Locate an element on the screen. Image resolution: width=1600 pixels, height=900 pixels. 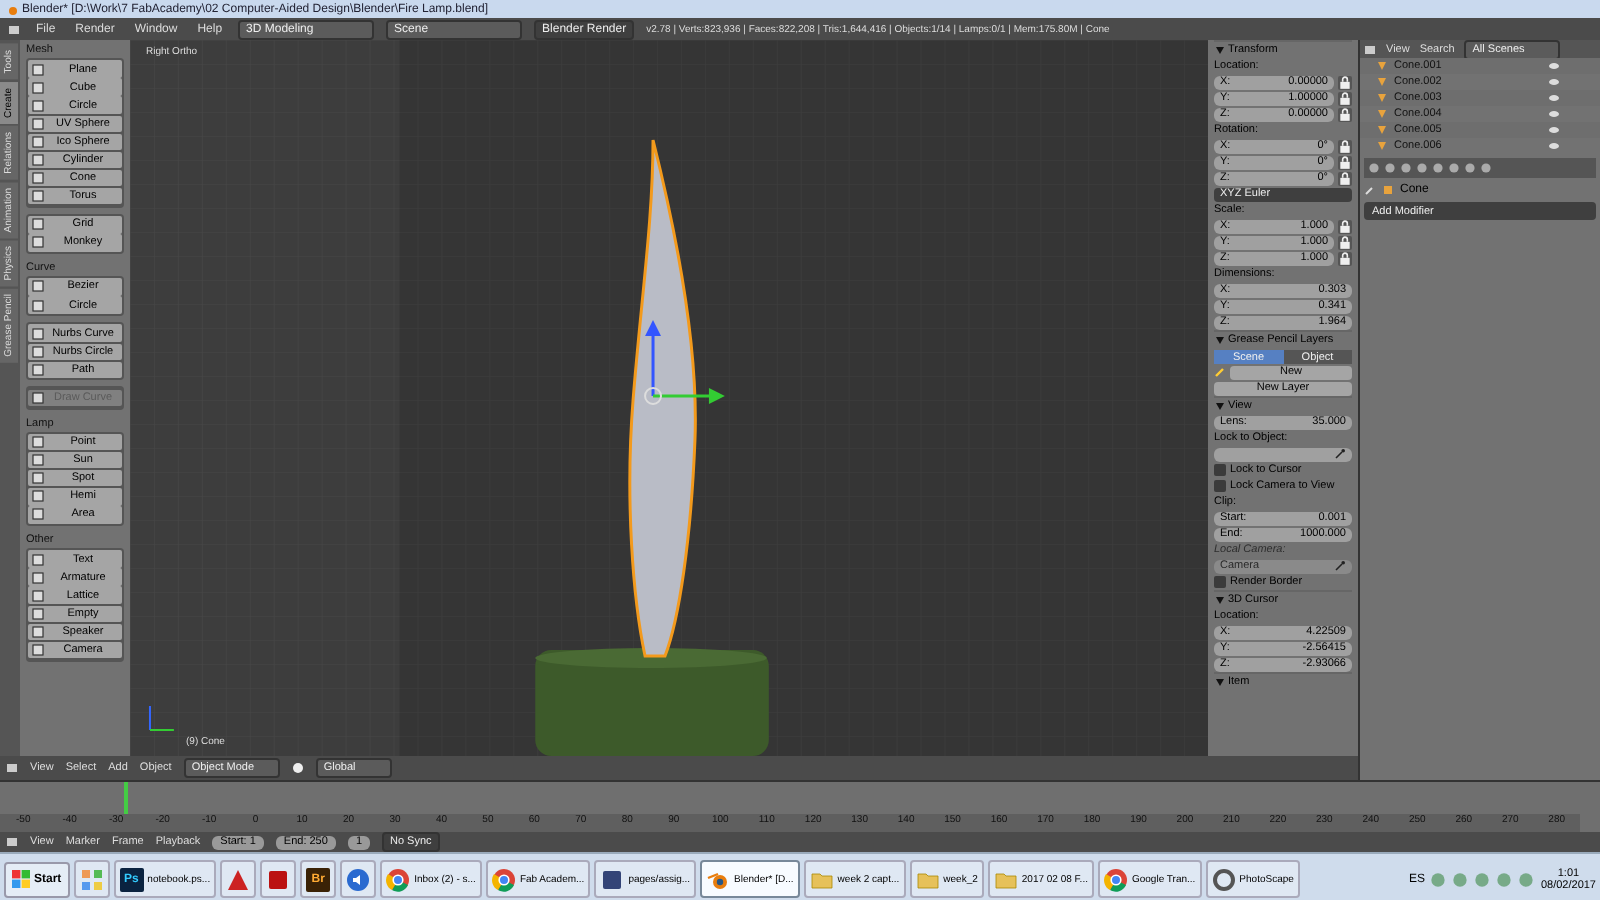
cube-icon is located at coordinates (1388, 190).